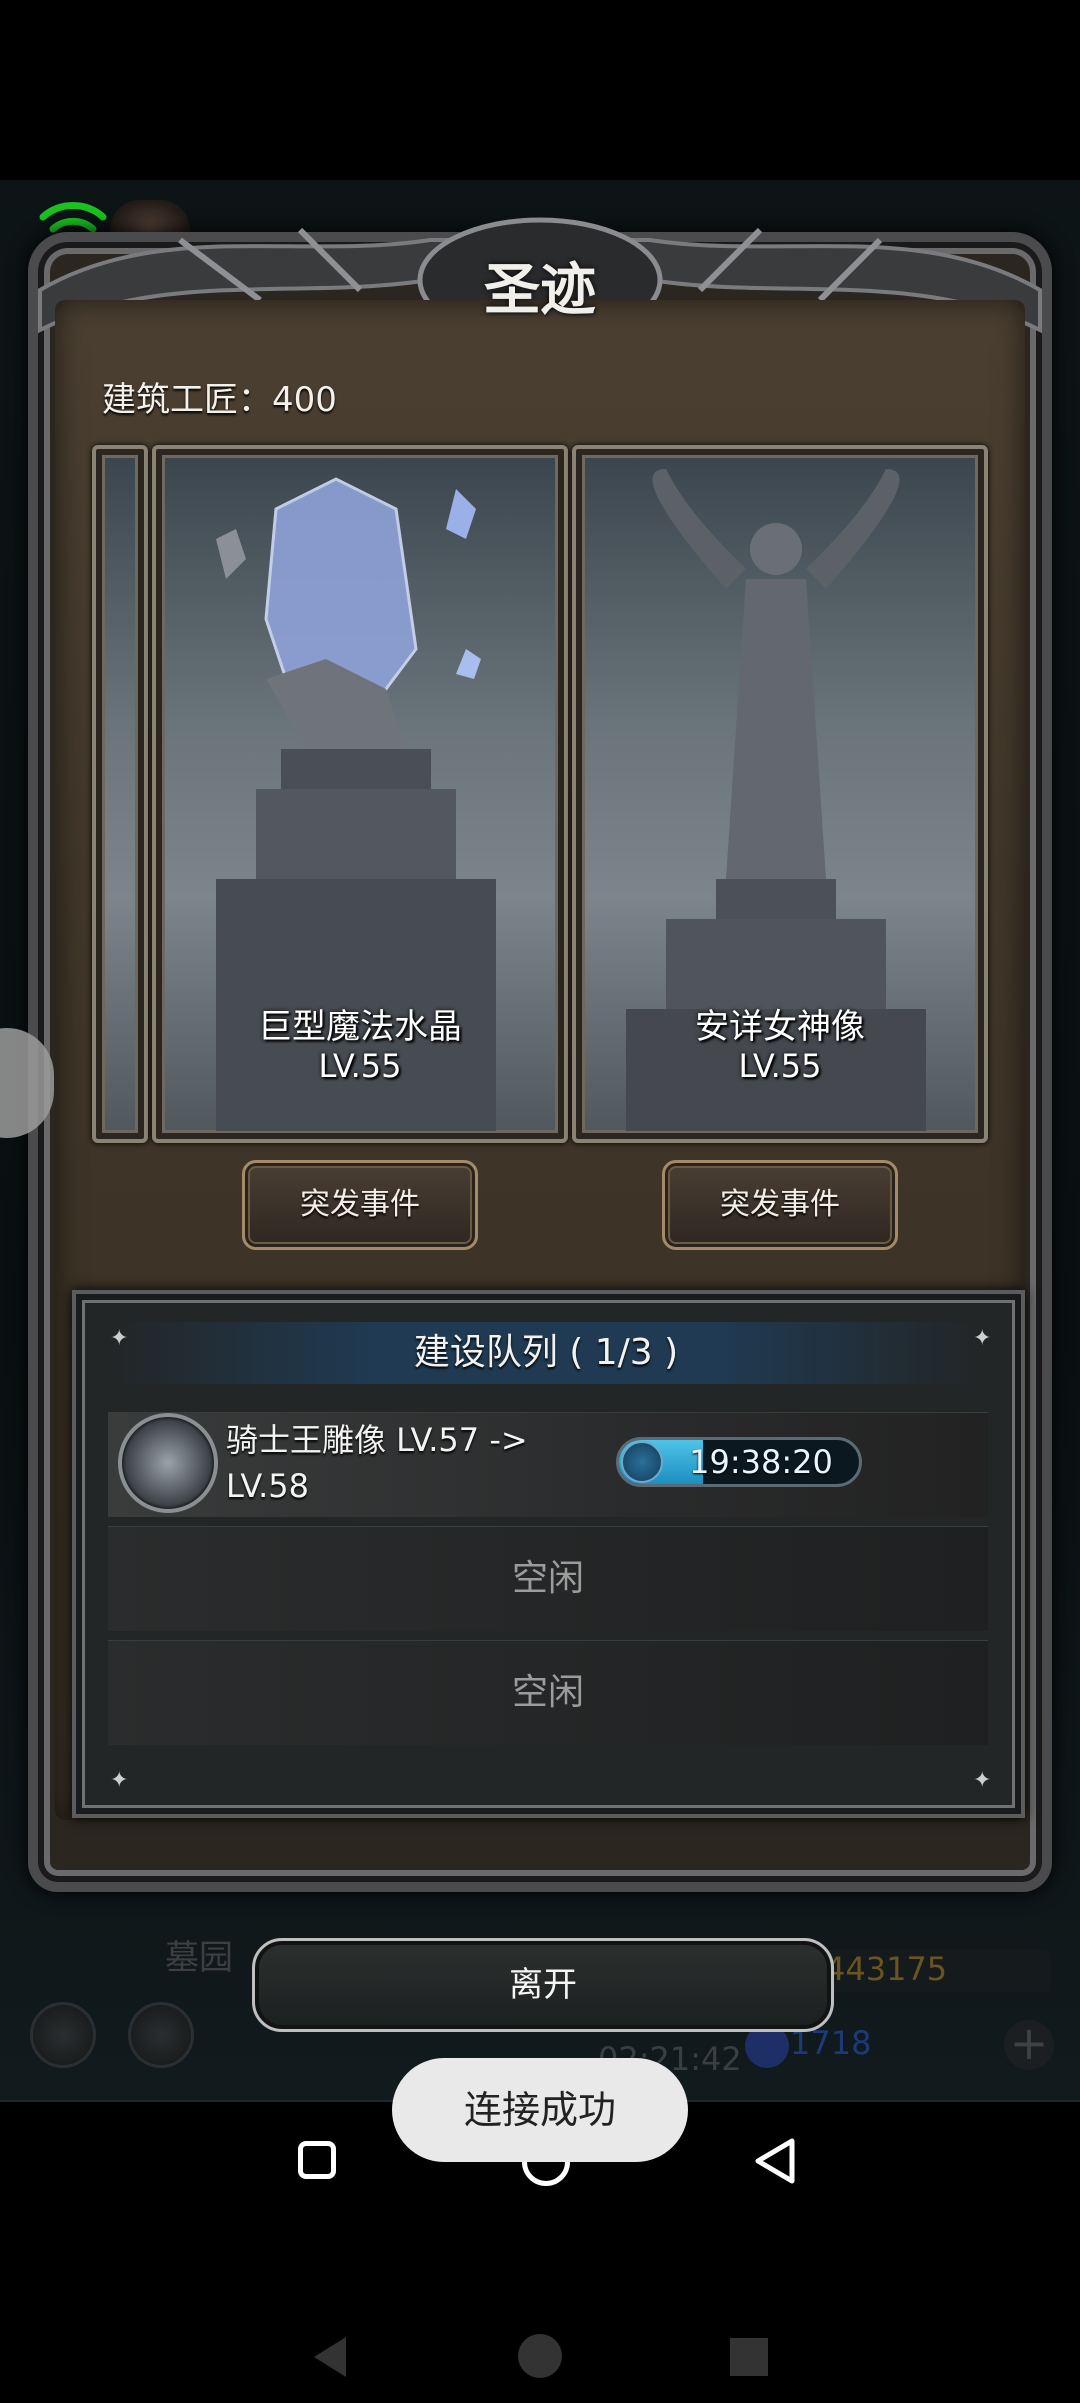  What do you see at coordinates (360, 1027) in the screenshot?
I see `card-name: 巨型魔法水晶` at bounding box center [360, 1027].